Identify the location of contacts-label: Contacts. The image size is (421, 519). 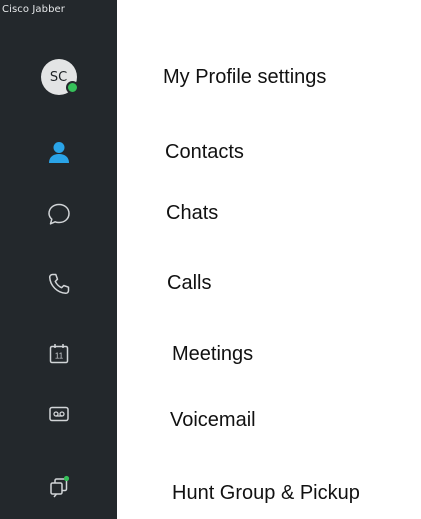
(204, 152).